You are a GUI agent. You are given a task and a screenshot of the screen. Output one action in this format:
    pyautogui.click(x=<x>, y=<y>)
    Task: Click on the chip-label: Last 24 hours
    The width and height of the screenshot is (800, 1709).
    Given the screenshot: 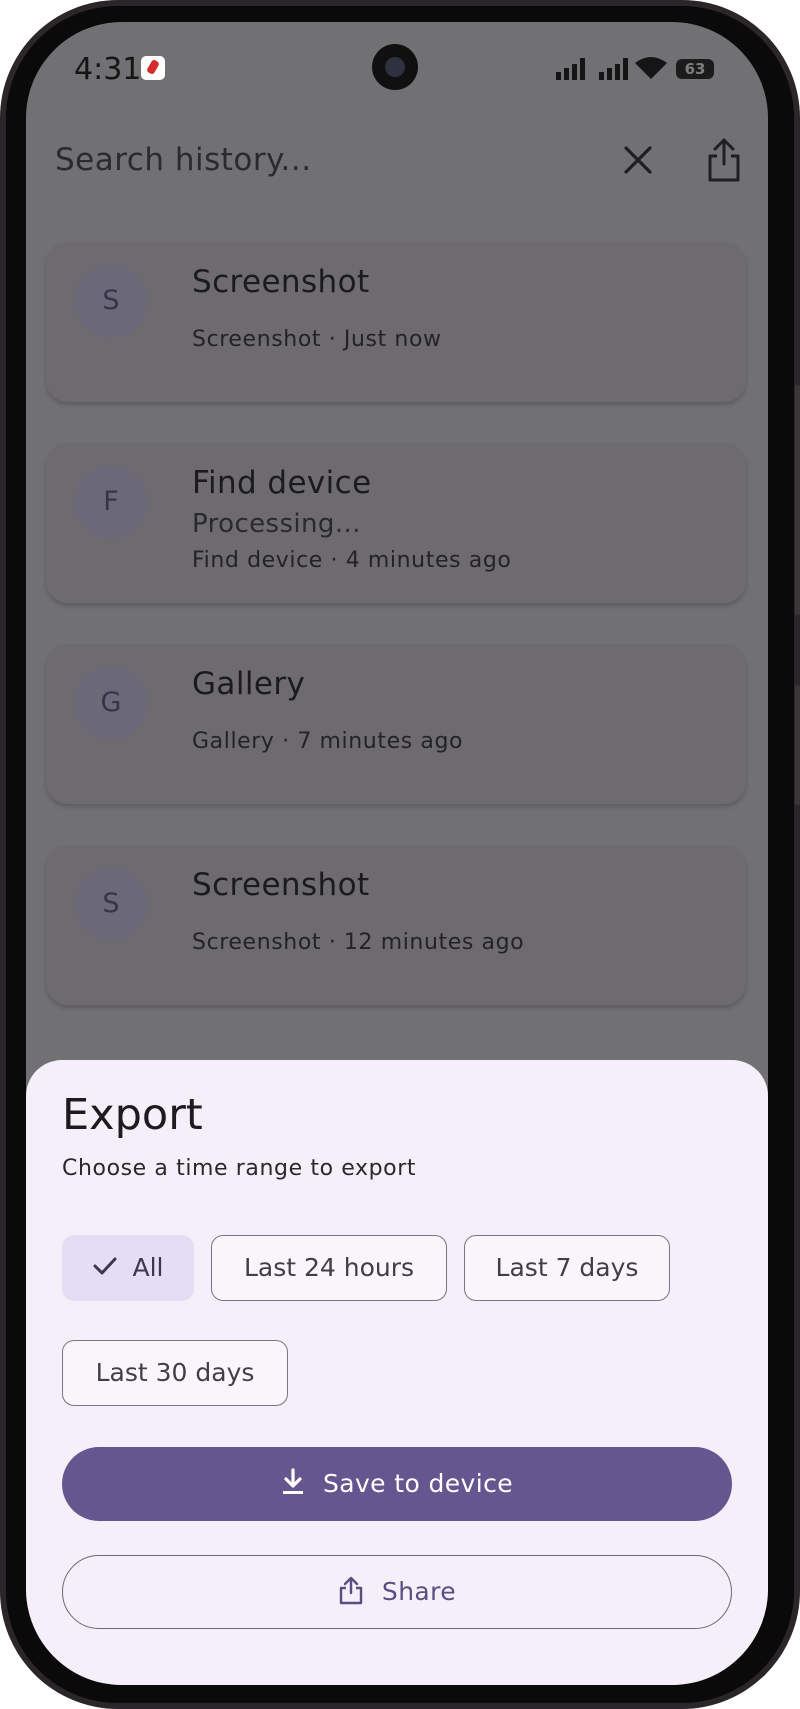 What is the action you would take?
    pyautogui.click(x=329, y=1267)
    